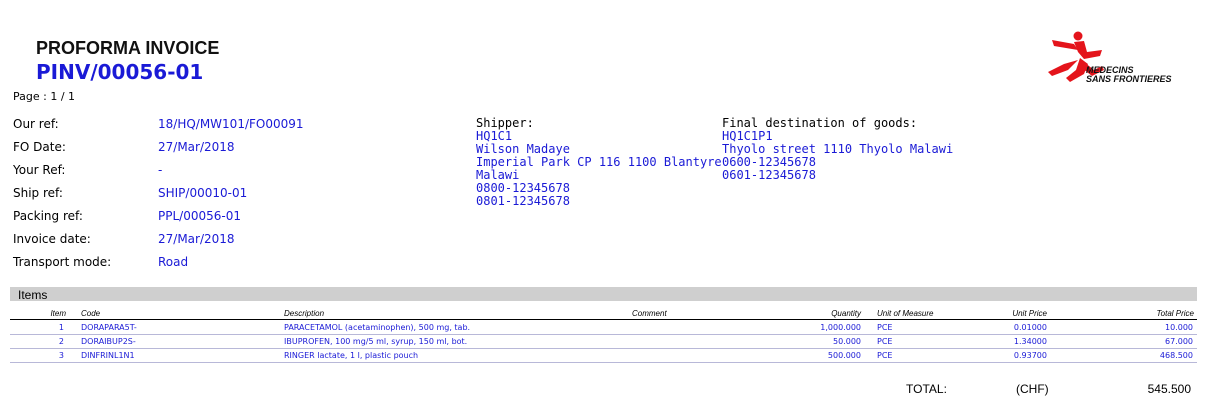 This screenshot has width=1207, height=411. What do you see at coordinates (846, 313) in the screenshot?
I see `col-header-quantity: Quantity` at bounding box center [846, 313].